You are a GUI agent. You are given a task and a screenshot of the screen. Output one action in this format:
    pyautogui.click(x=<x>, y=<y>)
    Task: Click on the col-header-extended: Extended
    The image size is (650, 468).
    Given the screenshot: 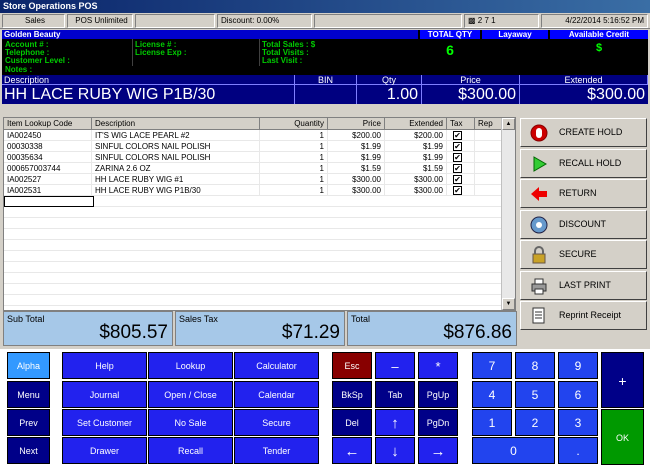 What is the action you would take?
    pyautogui.click(x=416, y=124)
    